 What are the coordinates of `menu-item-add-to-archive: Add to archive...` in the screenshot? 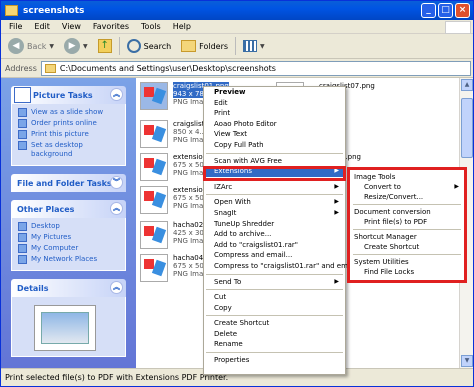 It's located at (274, 234).